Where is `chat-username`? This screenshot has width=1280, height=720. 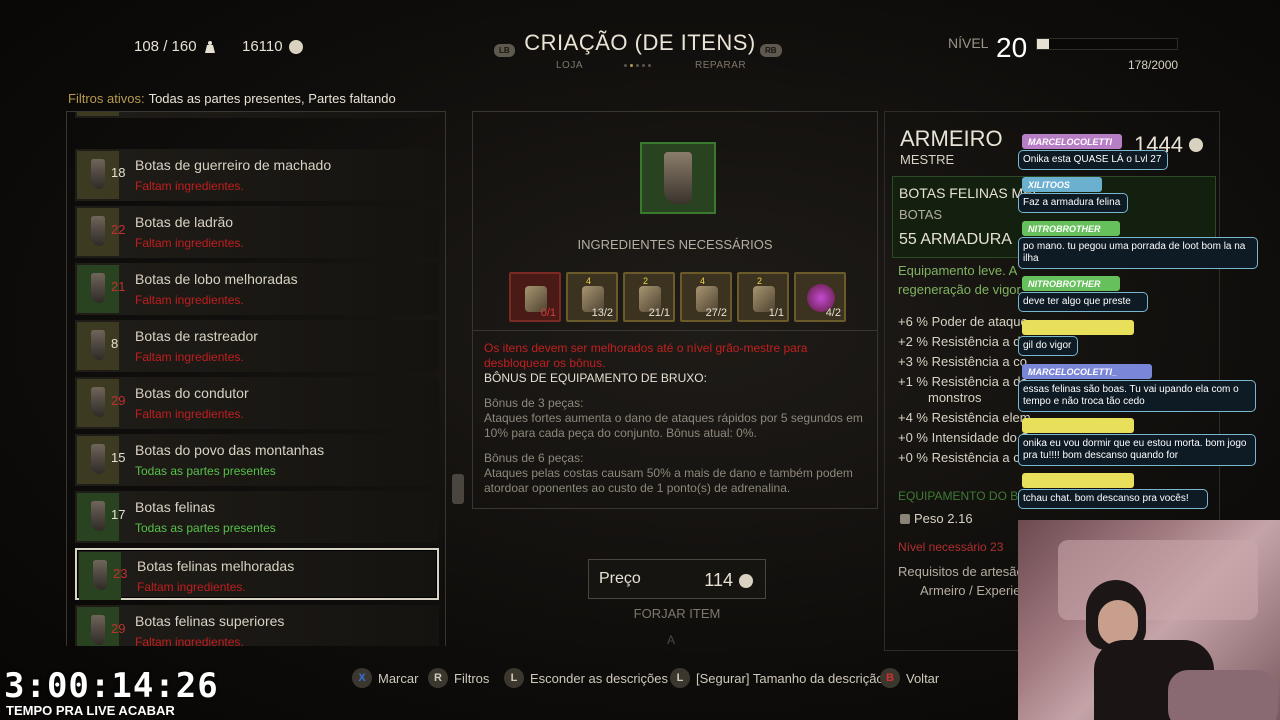
chat-username is located at coordinates (1078, 480).